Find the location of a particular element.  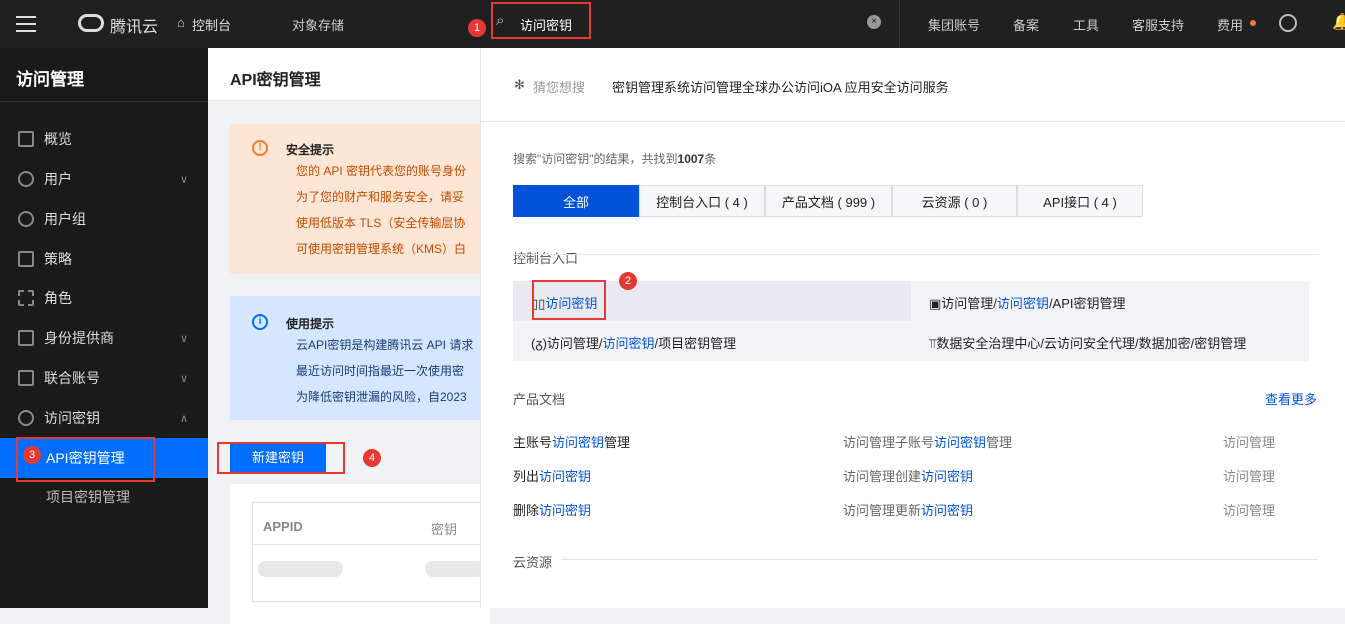

label: 用户组 is located at coordinates (65, 219).